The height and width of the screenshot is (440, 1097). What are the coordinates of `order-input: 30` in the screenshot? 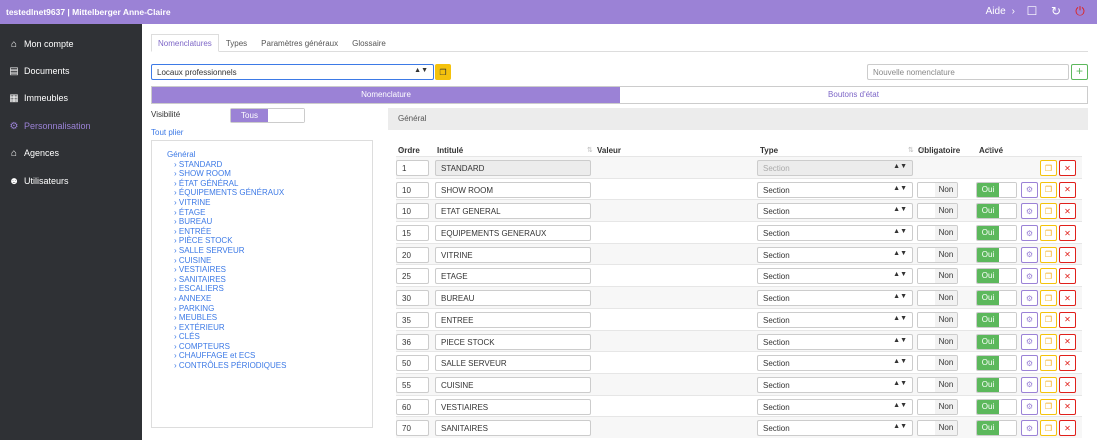 It's located at (412, 298).